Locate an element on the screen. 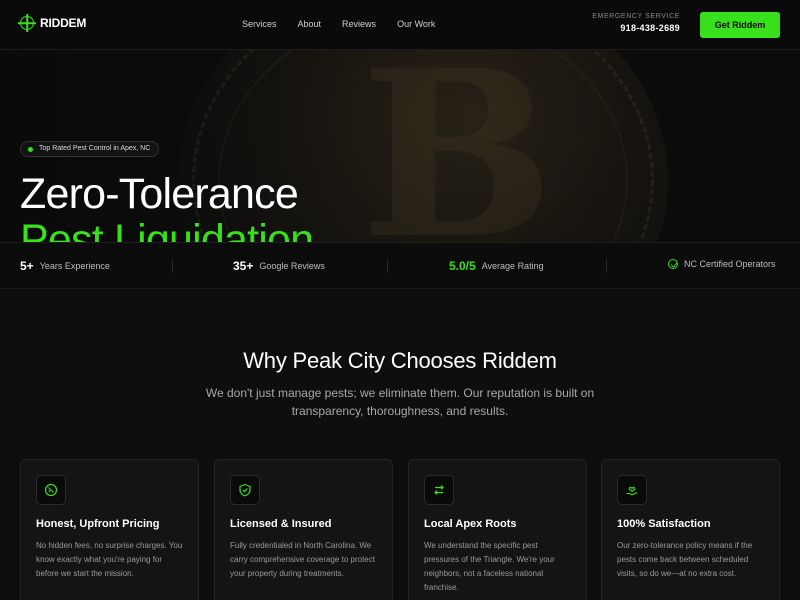 The height and width of the screenshot is (600, 800). stat-years: 5+ Years Experience is located at coordinates (65, 266).